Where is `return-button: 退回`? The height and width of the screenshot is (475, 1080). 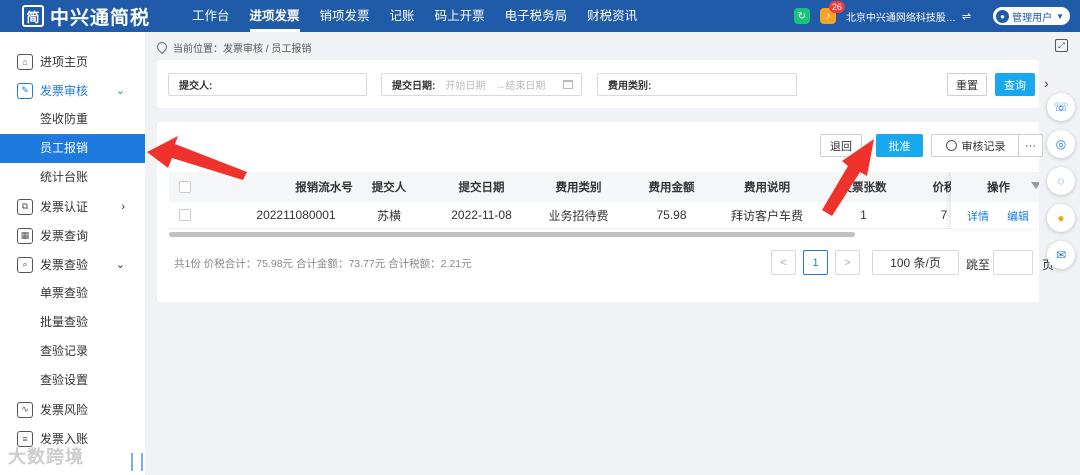 return-button: 退回 is located at coordinates (841, 145).